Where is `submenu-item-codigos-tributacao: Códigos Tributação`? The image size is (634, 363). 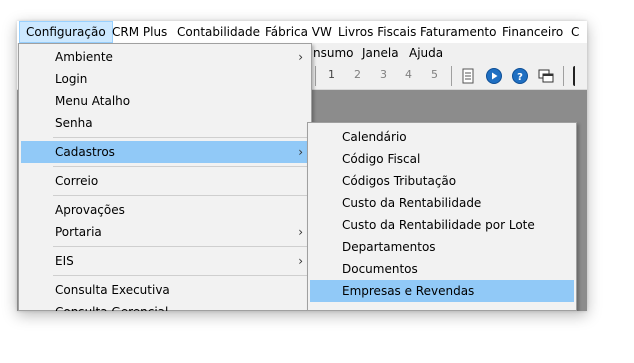 submenu-item-codigos-tributacao: Códigos Tributação is located at coordinates (442, 181).